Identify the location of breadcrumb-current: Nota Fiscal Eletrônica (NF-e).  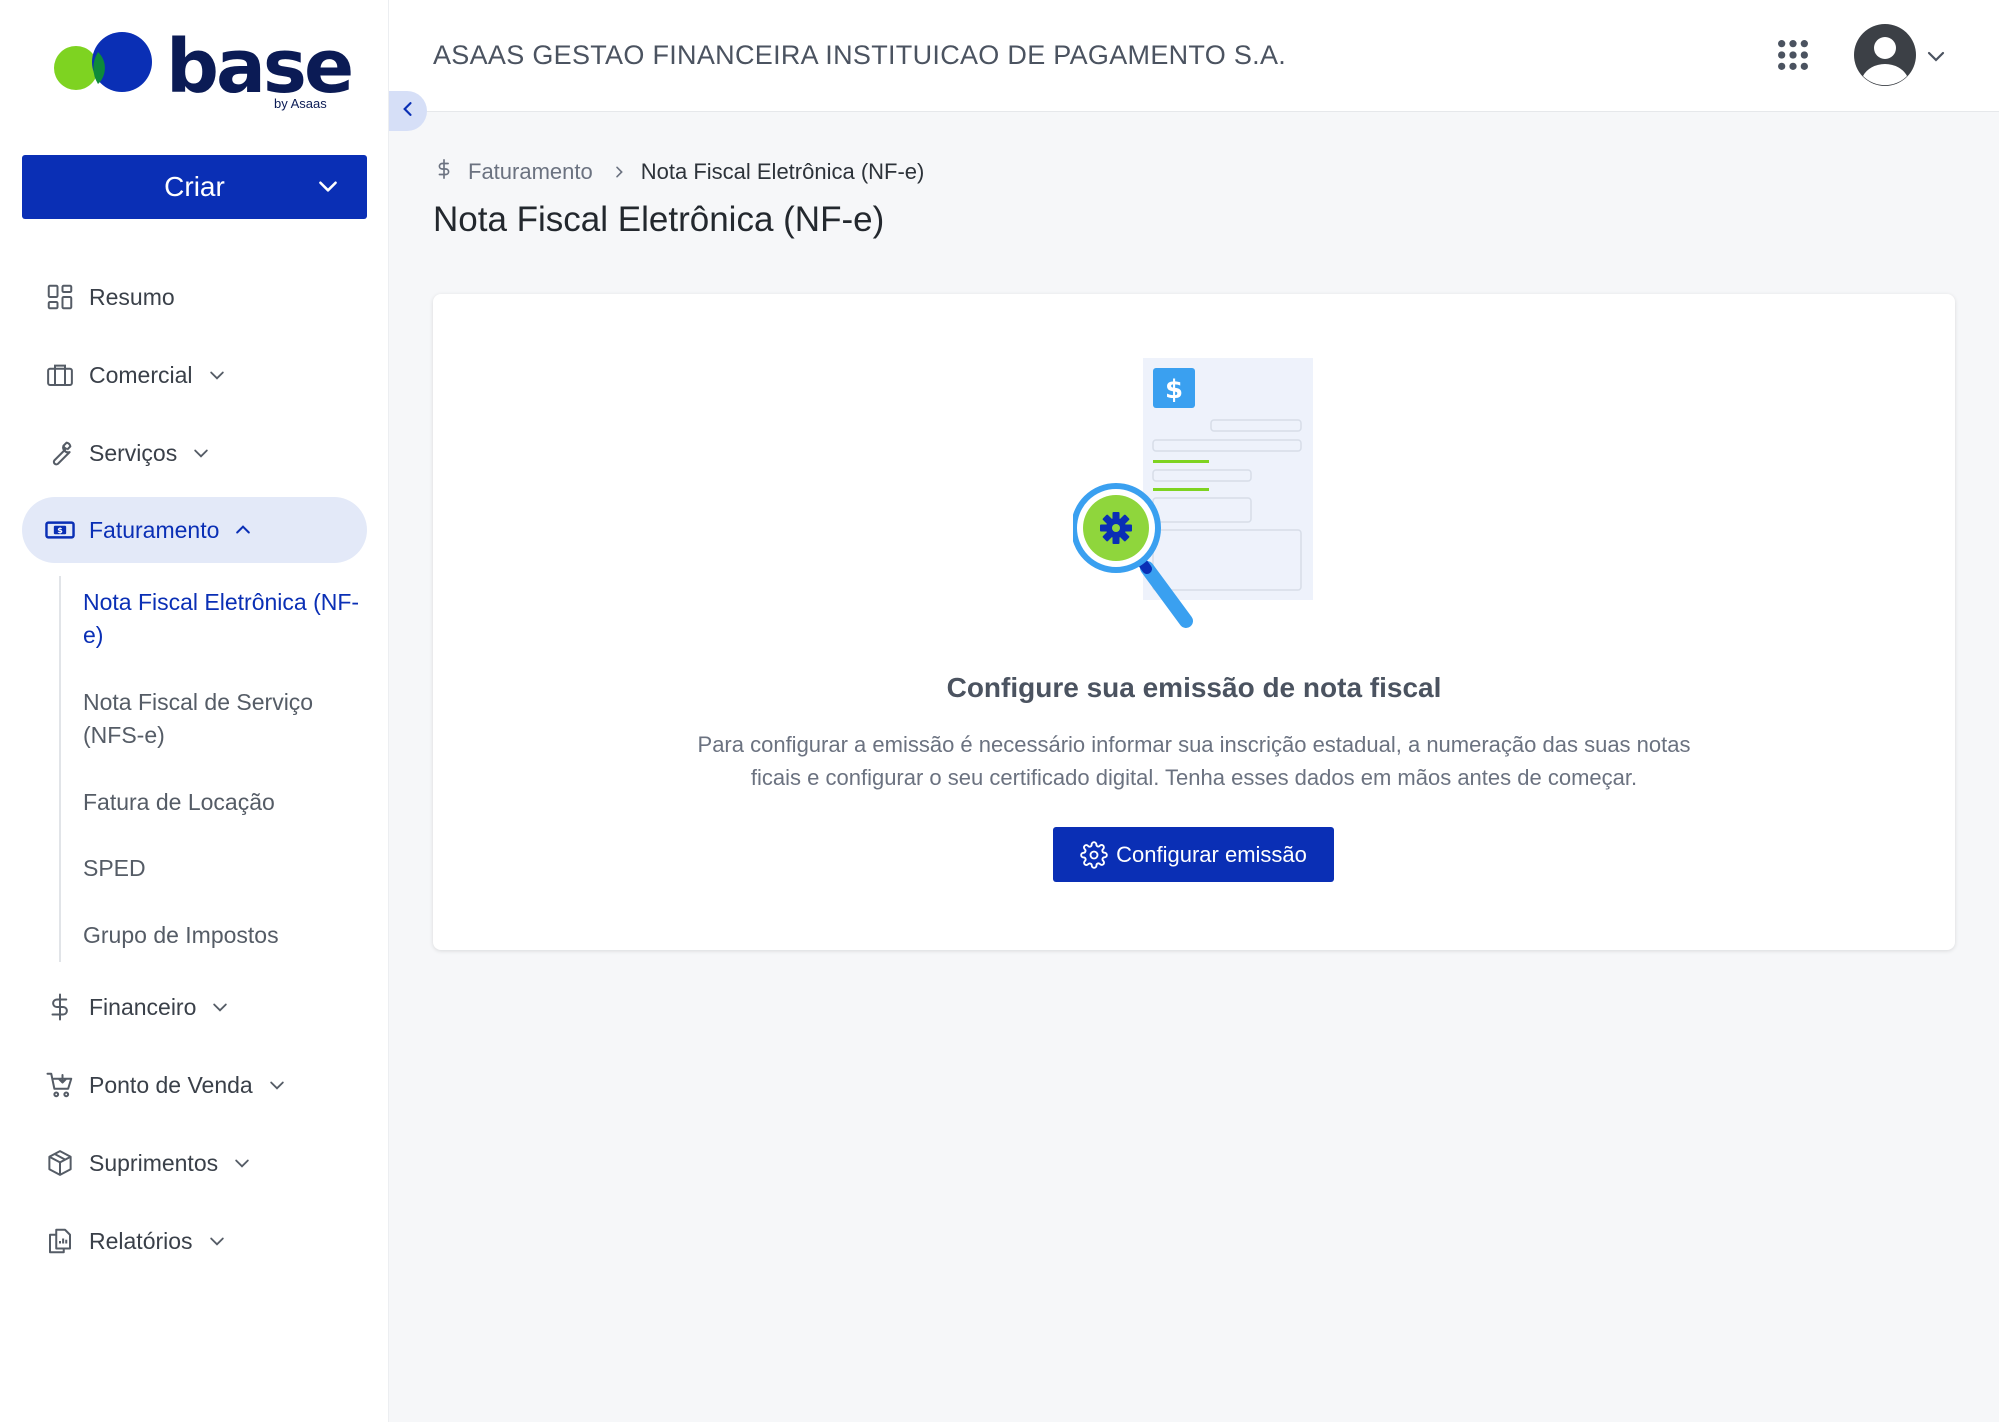
(782, 171).